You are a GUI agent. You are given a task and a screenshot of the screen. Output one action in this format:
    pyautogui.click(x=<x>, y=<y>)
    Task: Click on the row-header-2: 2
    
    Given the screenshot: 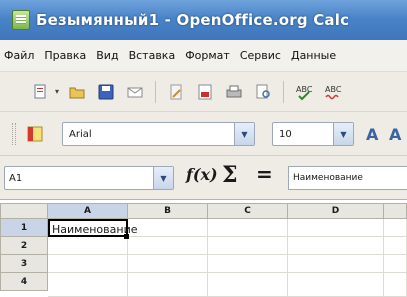 What is the action you would take?
    pyautogui.click(x=24, y=246)
    